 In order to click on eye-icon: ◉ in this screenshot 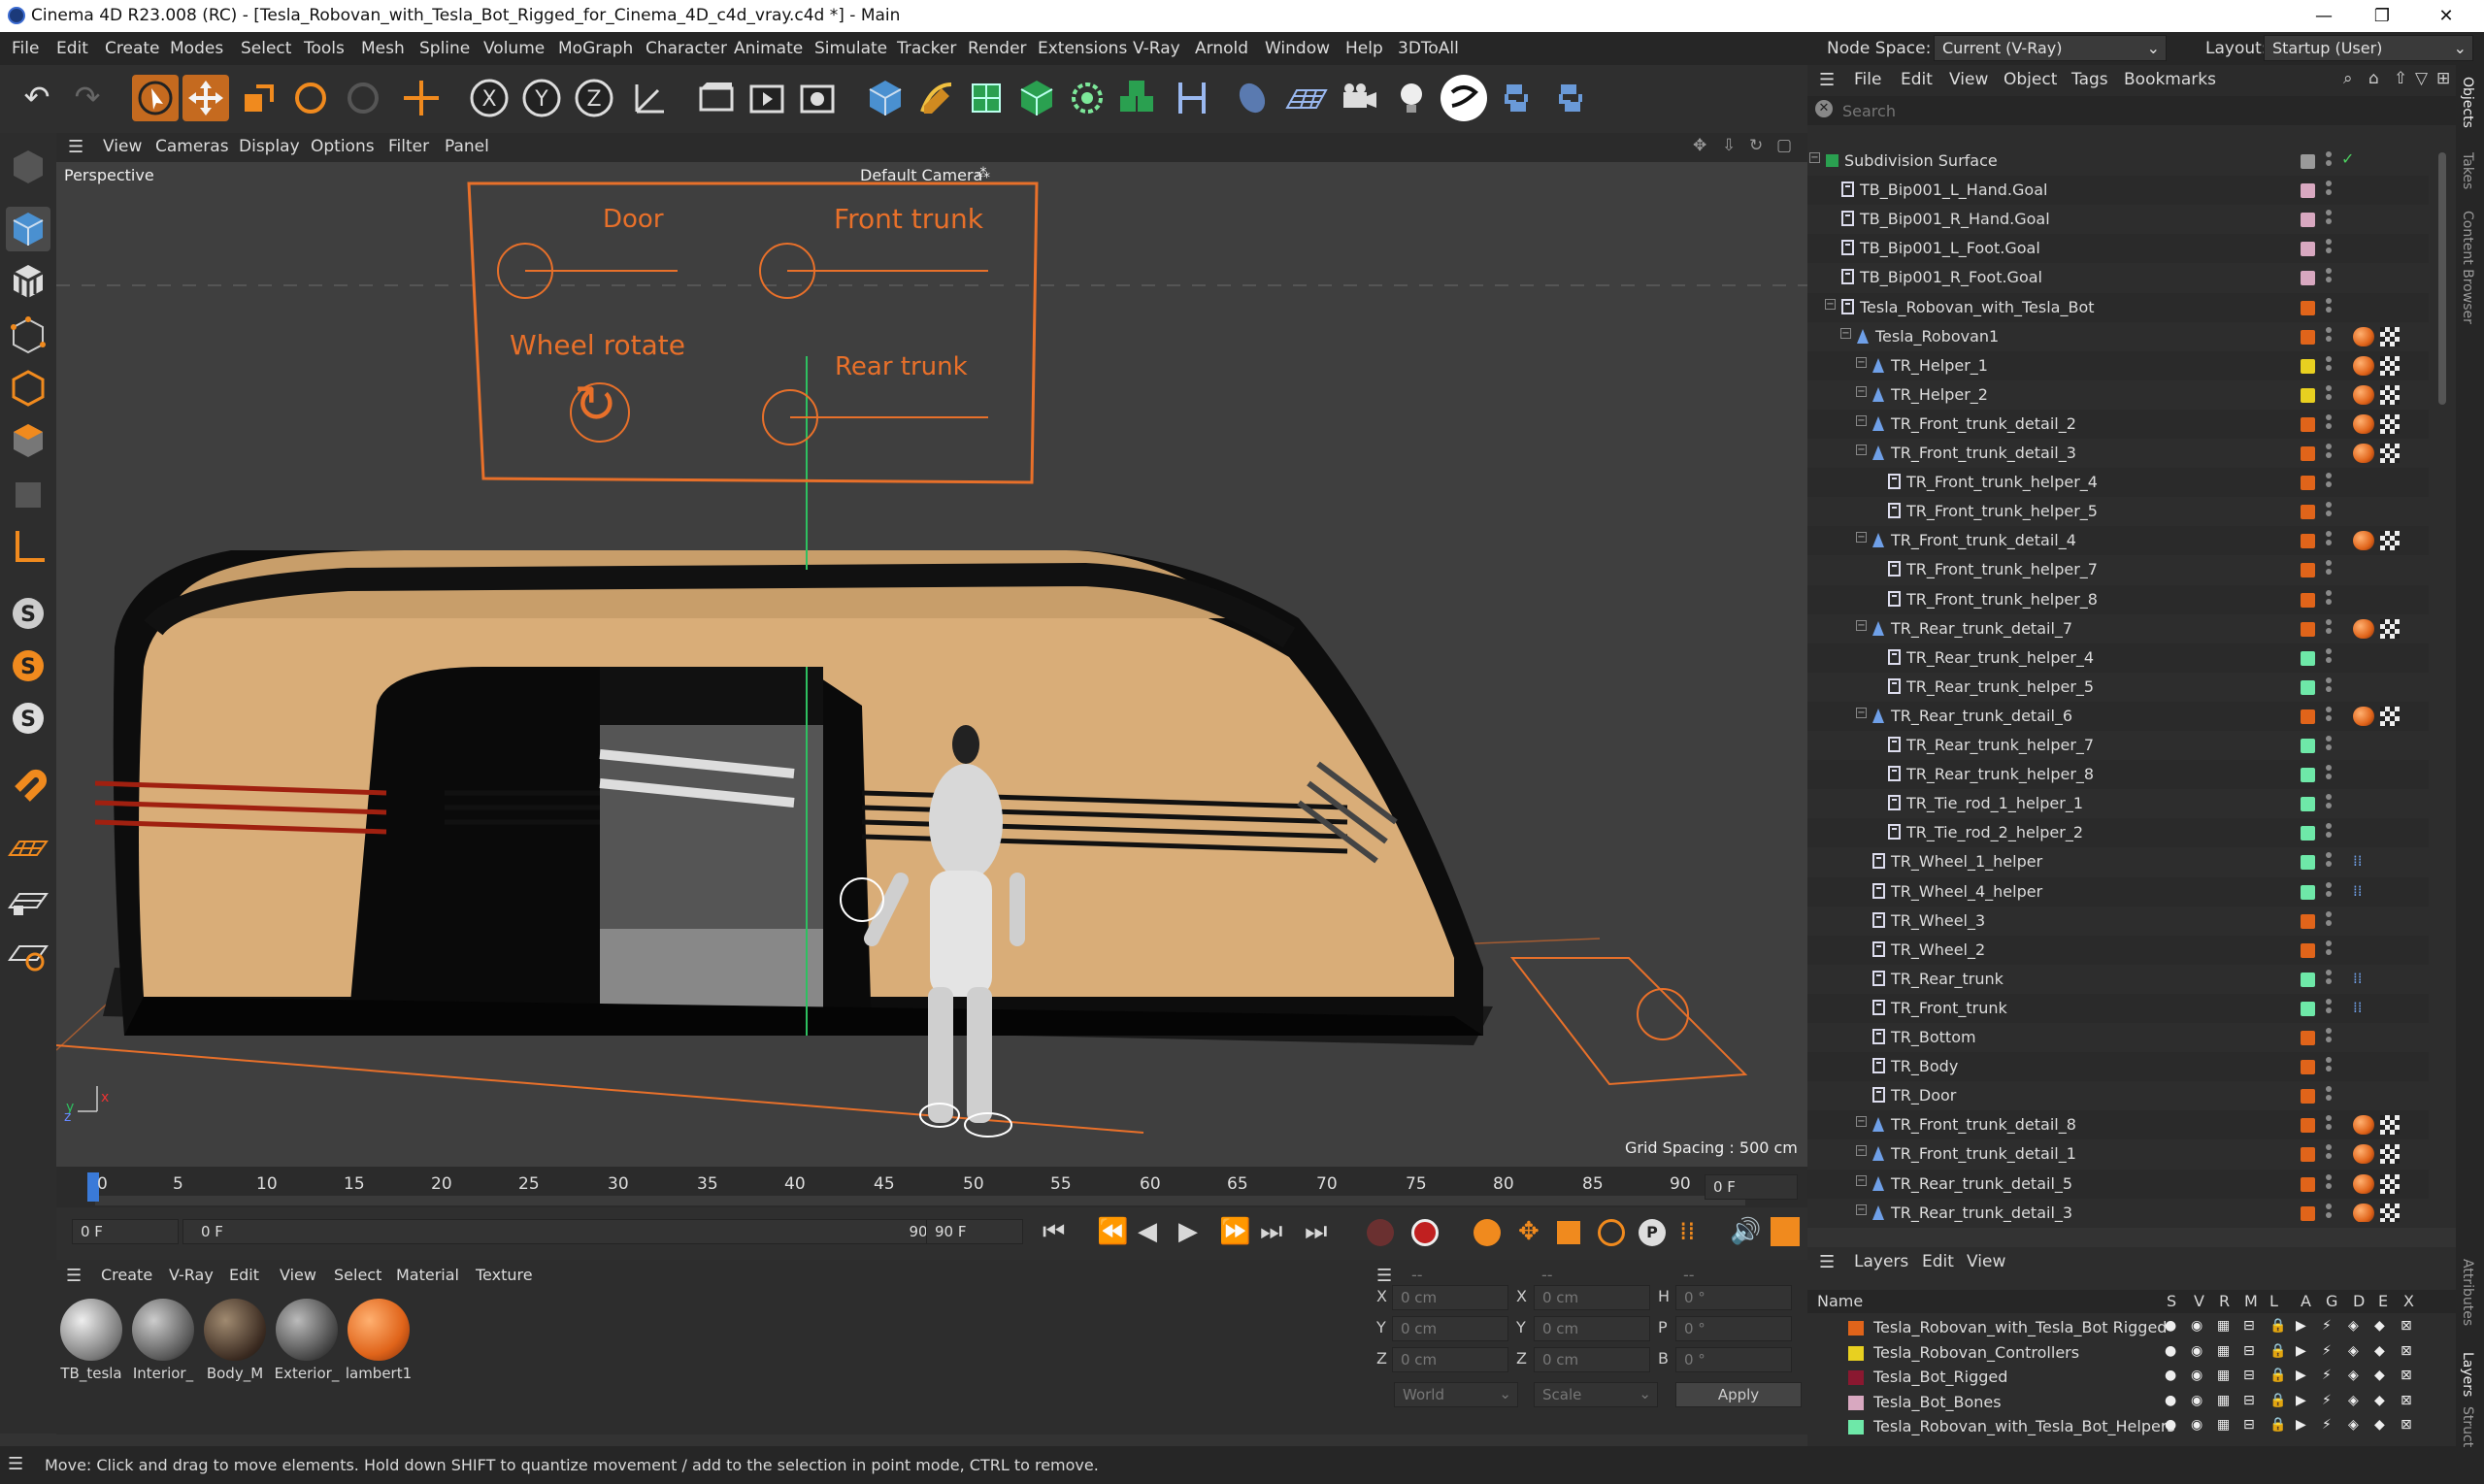, I will do `click(2196, 1326)`.